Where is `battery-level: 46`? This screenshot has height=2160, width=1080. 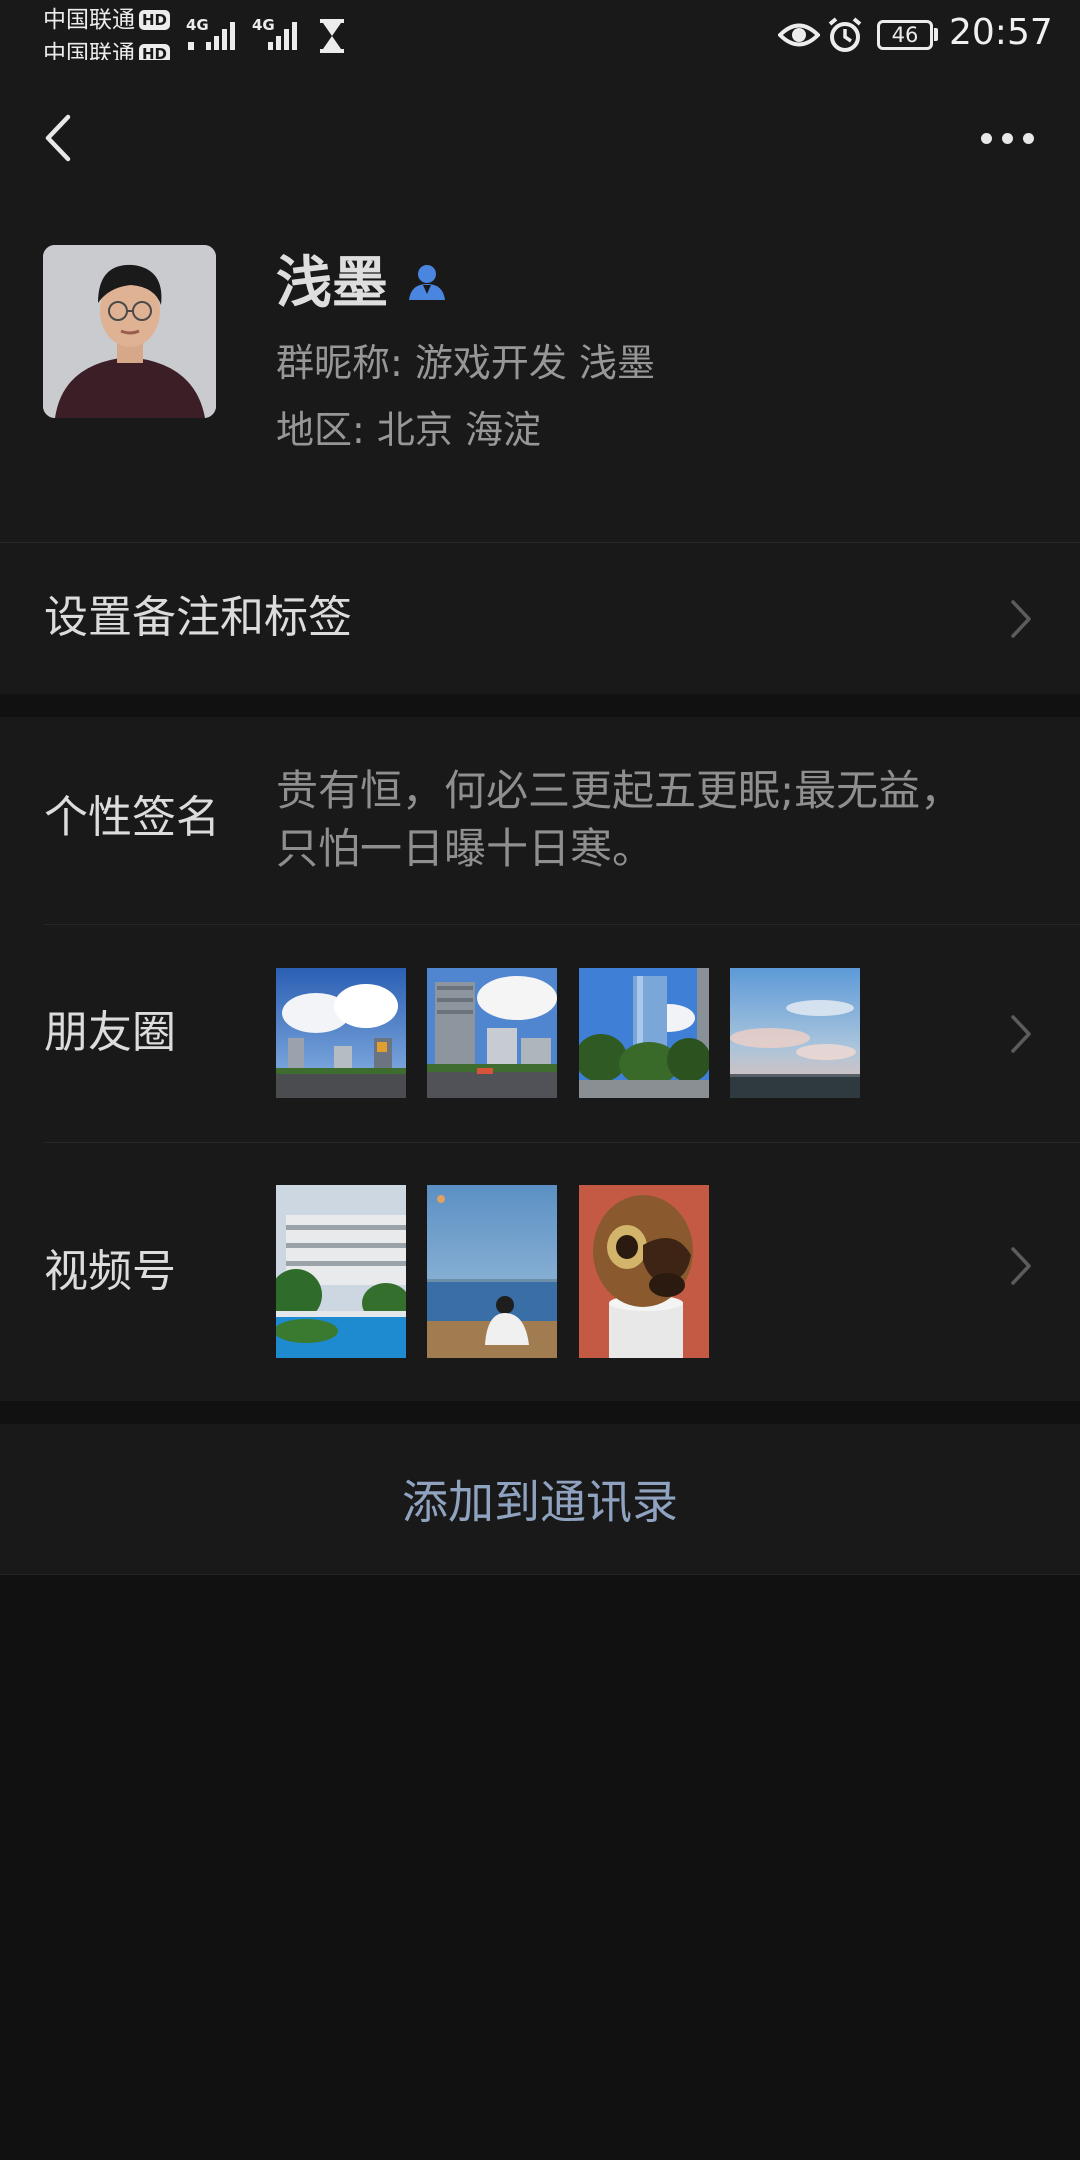
battery-level: 46 is located at coordinates (905, 35).